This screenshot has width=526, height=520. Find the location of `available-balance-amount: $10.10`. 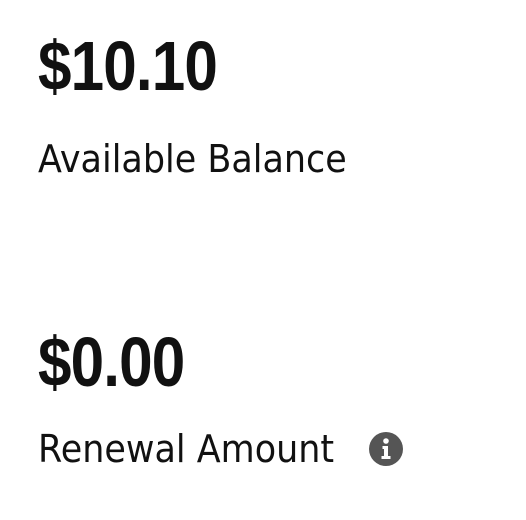

available-balance-amount: $10.10 is located at coordinates (128, 66).